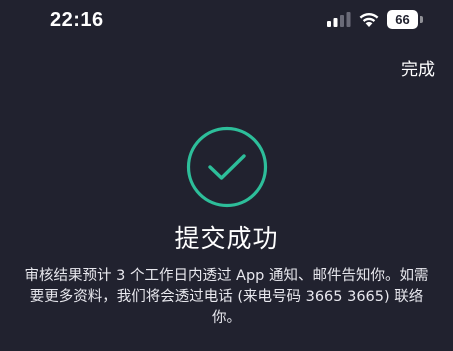  Describe the element at coordinates (226, 22) in the screenshot. I see `status-bar: 22:16 66` at that location.